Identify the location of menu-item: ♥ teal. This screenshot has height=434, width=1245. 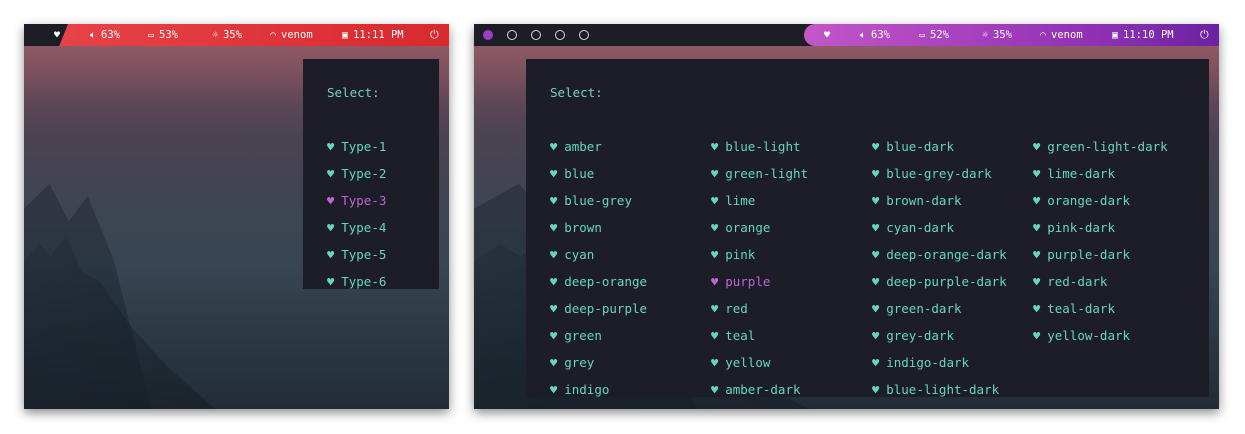
(733, 335).